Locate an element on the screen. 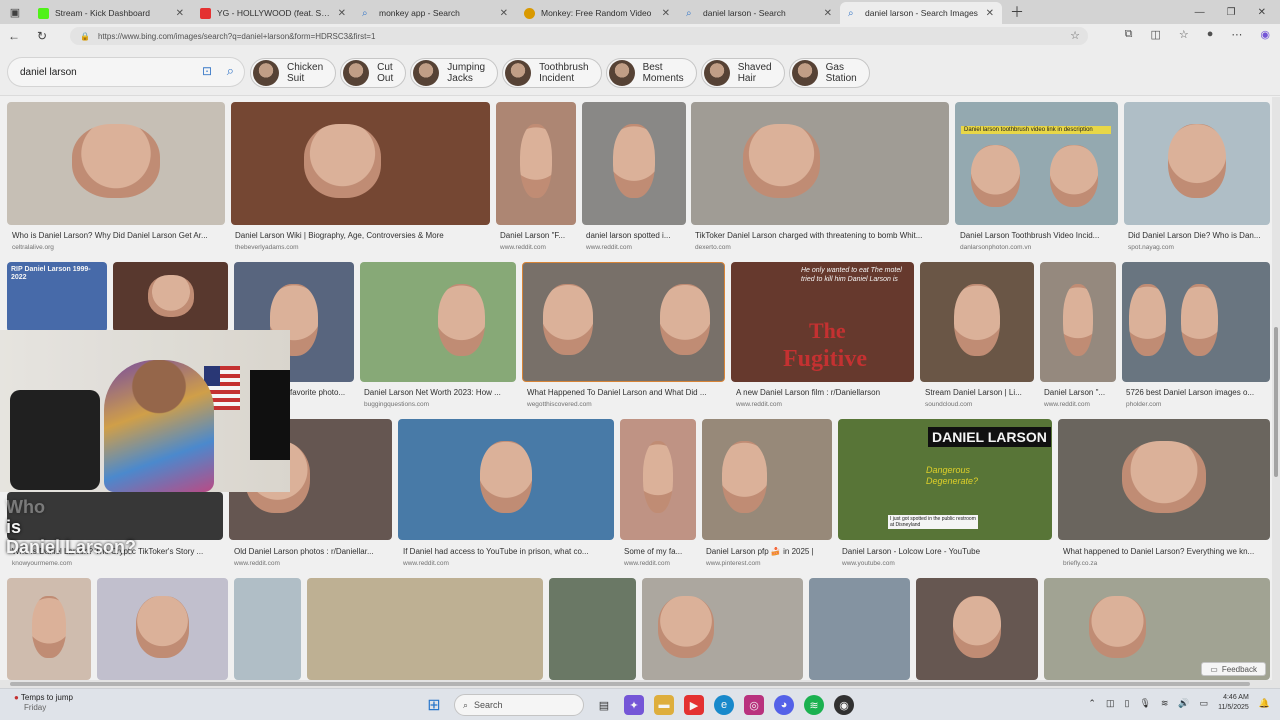 The image size is (1280, 720). chip-jumping-jacks: Jumping Jacks is located at coordinates (454, 73).